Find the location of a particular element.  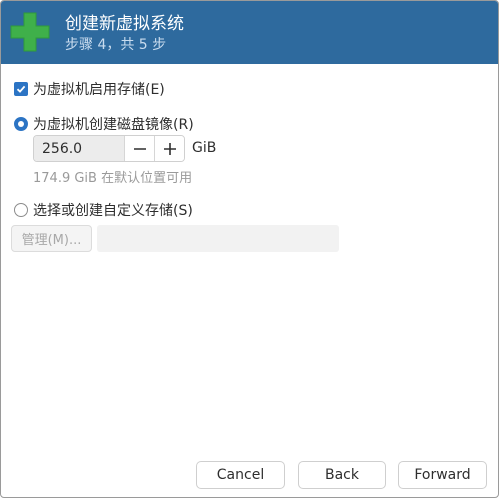

disk-size-stepper: 256.0 is located at coordinates (109, 148).